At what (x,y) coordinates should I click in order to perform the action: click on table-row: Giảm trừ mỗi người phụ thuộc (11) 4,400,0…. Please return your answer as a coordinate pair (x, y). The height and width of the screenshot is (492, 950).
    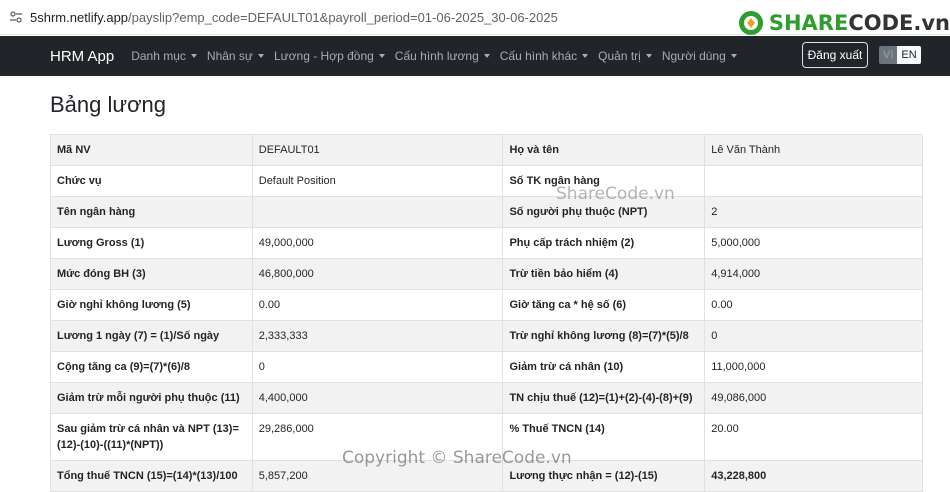
    Looking at the image, I should click on (486, 398).